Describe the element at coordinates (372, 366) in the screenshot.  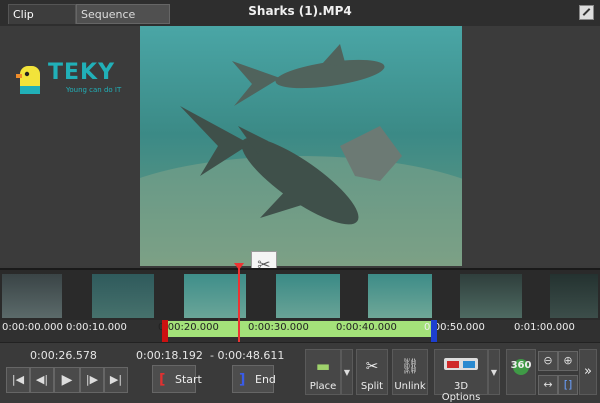
I see `scissors-icon: ✂` at that location.